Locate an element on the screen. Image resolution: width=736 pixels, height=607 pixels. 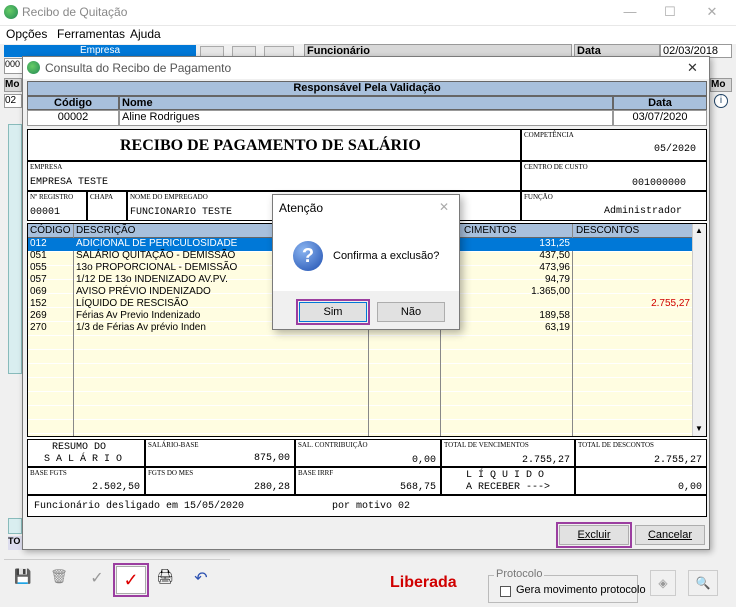
centro-cell: CENTRO DE CUSTO 001000000 is located at coordinates (614, 176).